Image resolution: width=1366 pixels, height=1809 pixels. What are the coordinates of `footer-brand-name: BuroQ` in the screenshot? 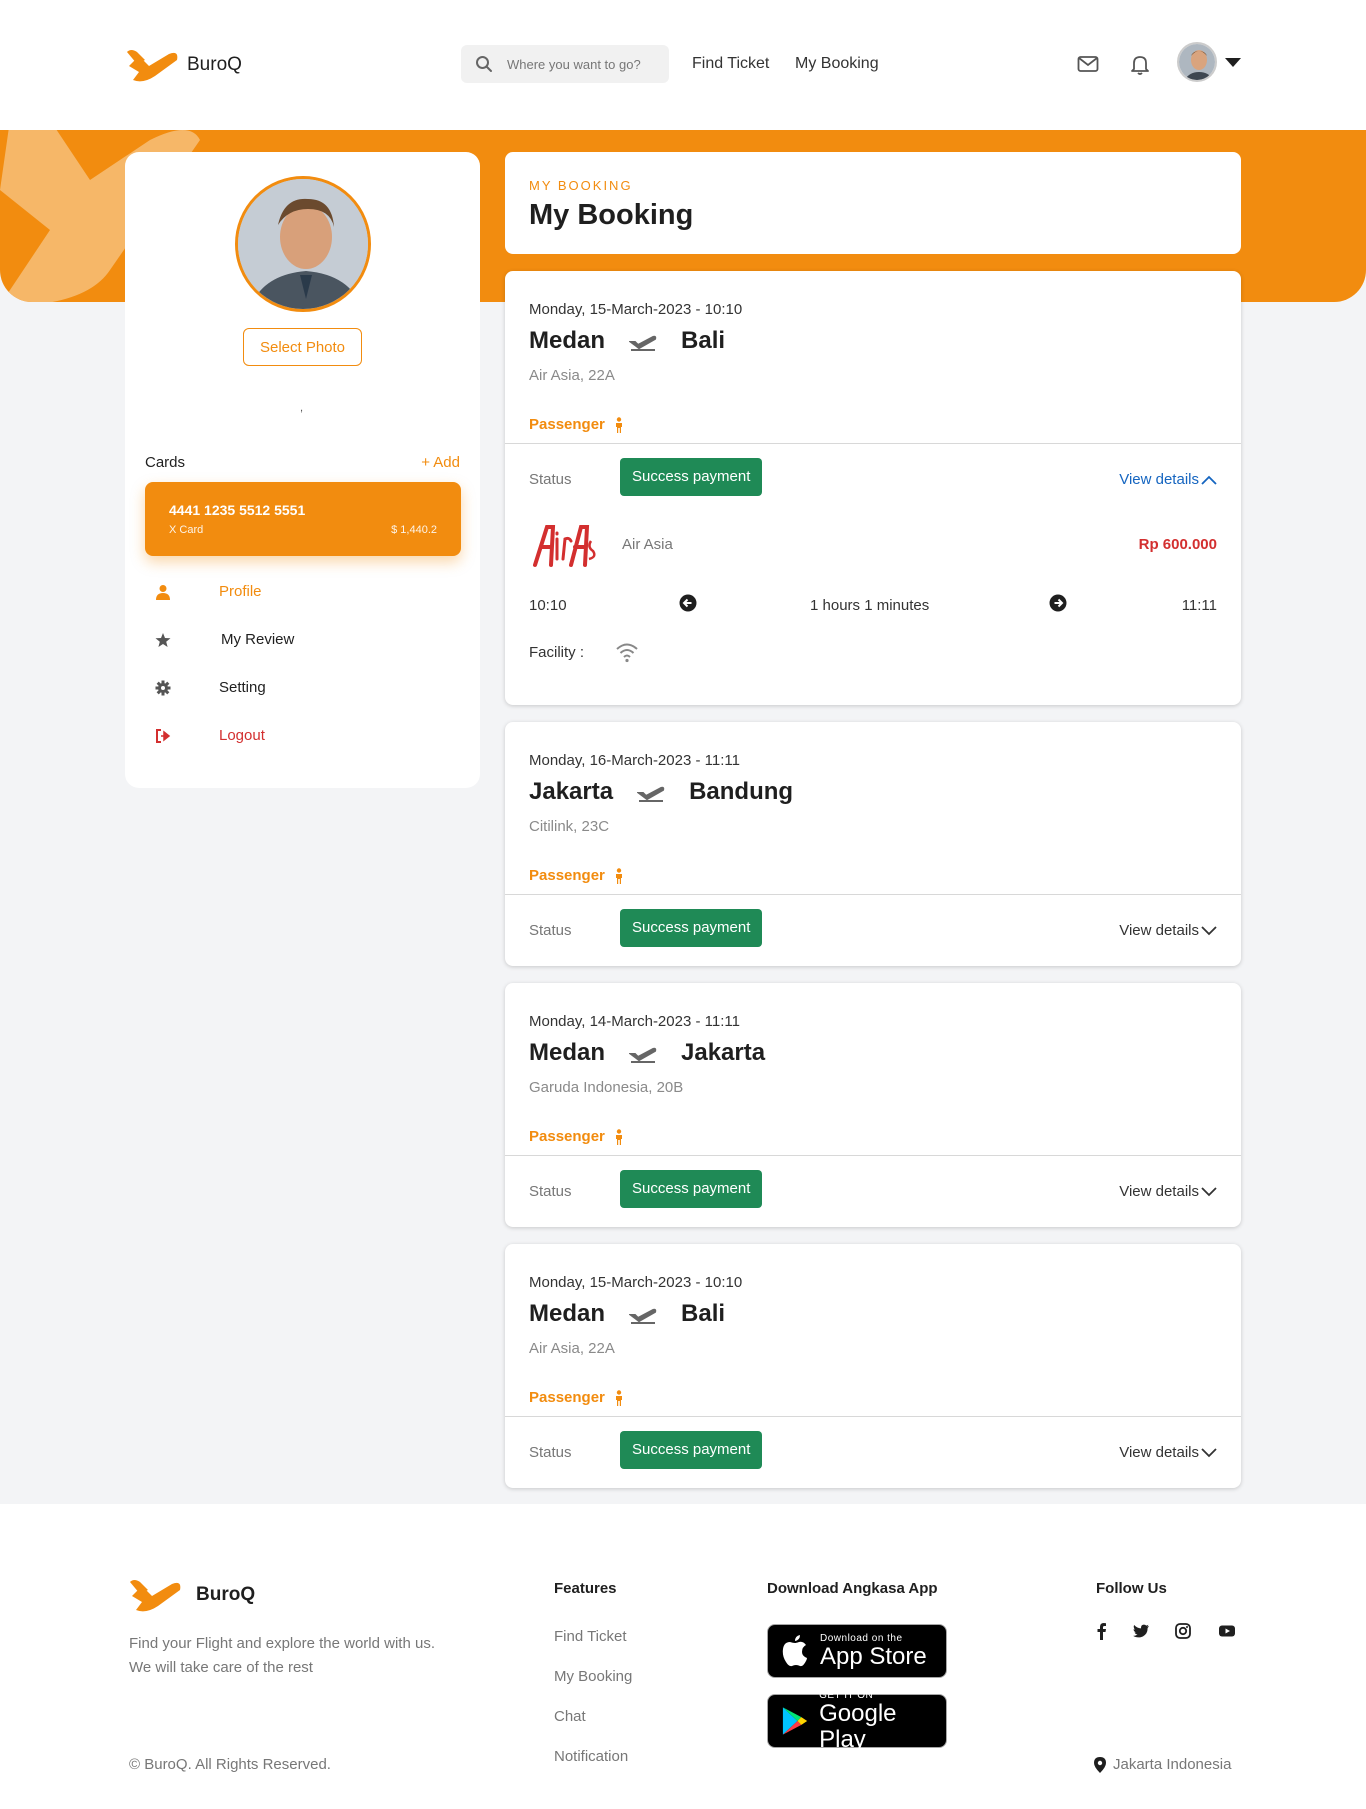 It's located at (226, 1594).